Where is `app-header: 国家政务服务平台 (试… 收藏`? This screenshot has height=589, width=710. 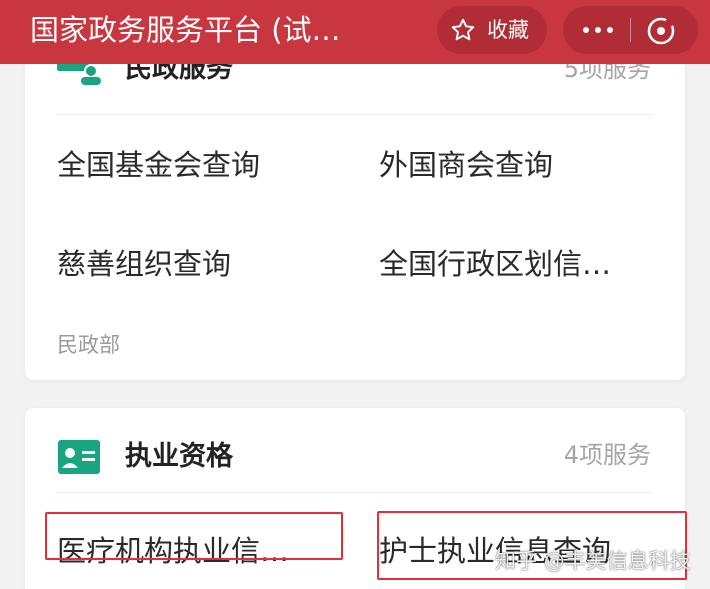 app-header: 国家政务服务平台 (试… 收藏 is located at coordinates (355, 32).